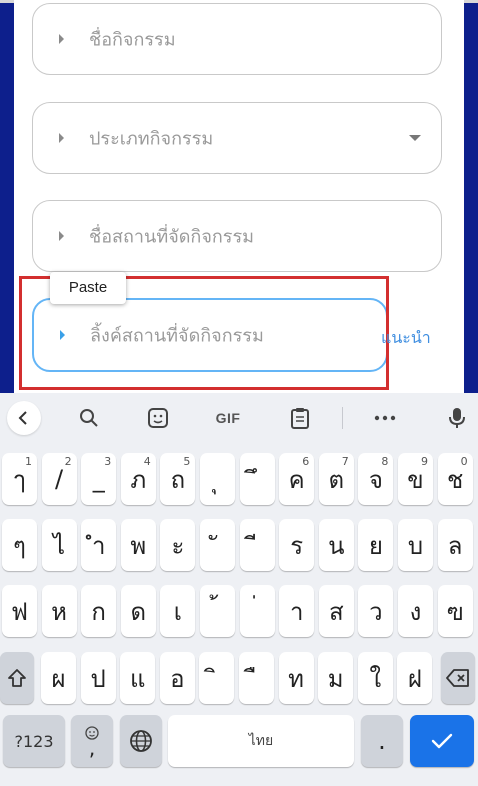 This screenshot has width=478, height=786. Describe the element at coordinates (382, 741) in the screenshot. I see `period-key: .` at that location.